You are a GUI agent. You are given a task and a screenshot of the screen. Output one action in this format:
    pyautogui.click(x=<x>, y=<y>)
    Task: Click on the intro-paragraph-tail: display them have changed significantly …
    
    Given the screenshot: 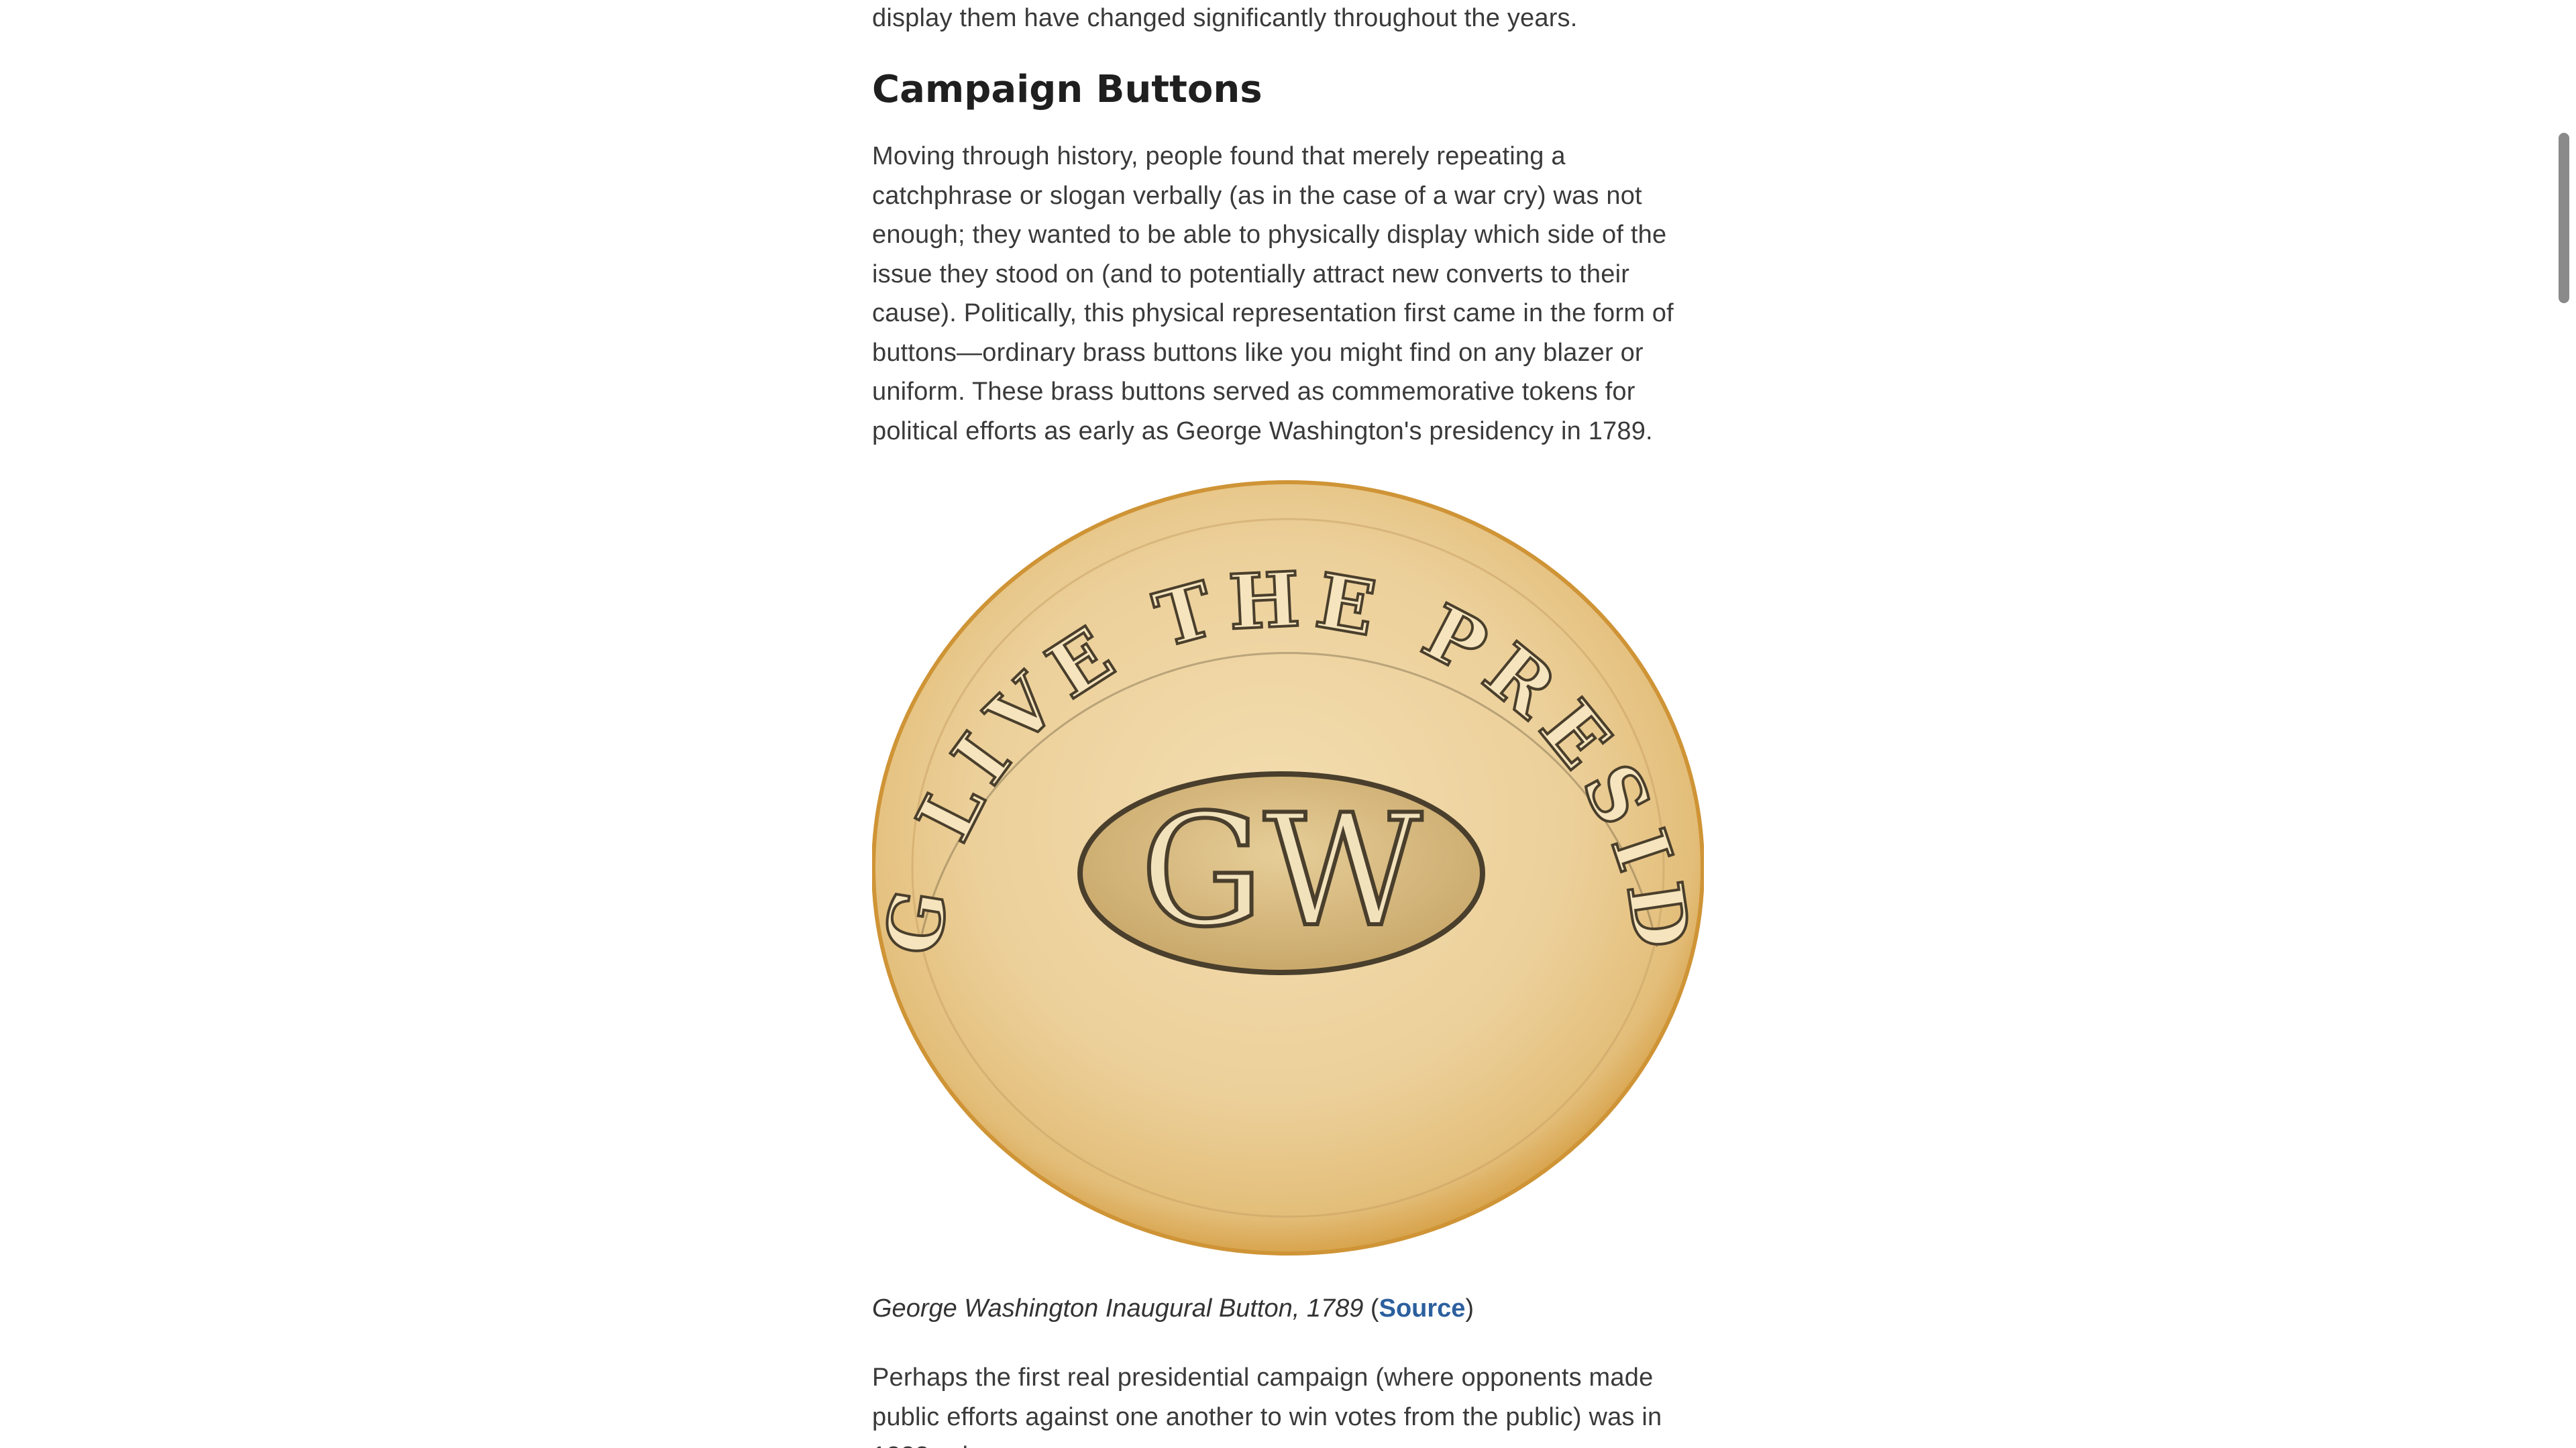 What is the action you would take?
    pyautogui.click(x=1225, y=18)
    